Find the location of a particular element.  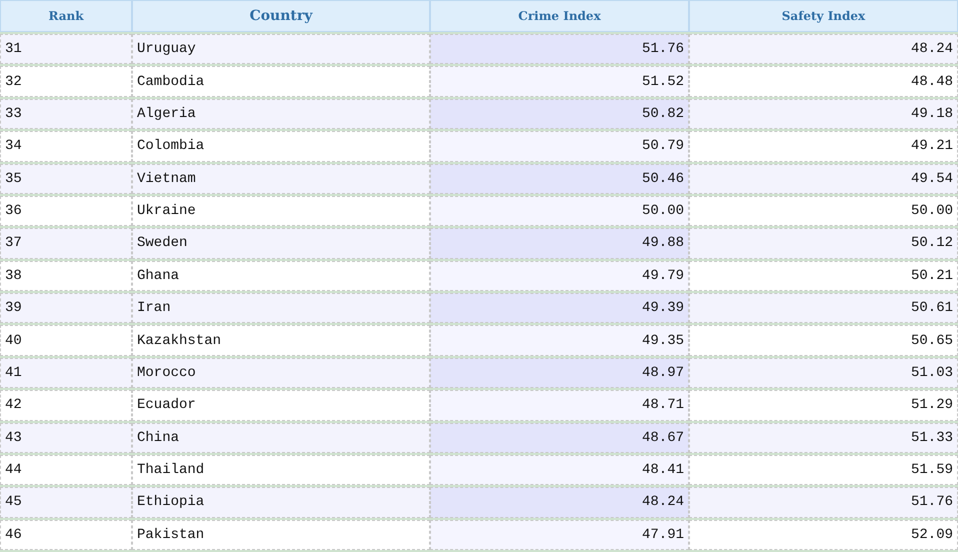

table-cell: 51.52 is located at coordinates (559, 81).